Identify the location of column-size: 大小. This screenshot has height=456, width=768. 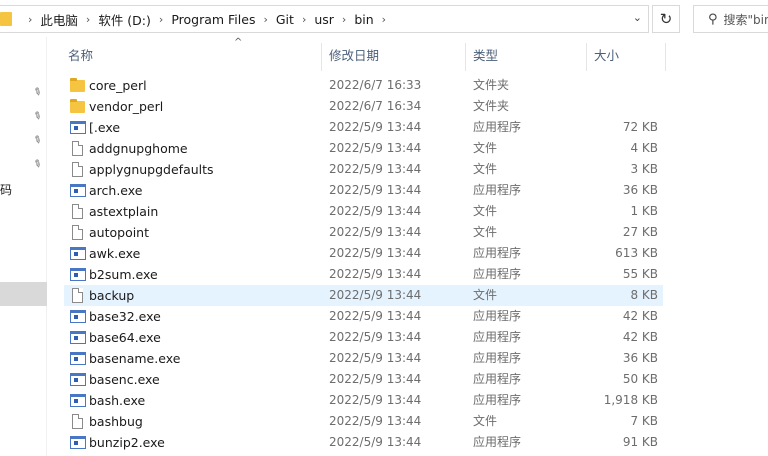
(606, 56).